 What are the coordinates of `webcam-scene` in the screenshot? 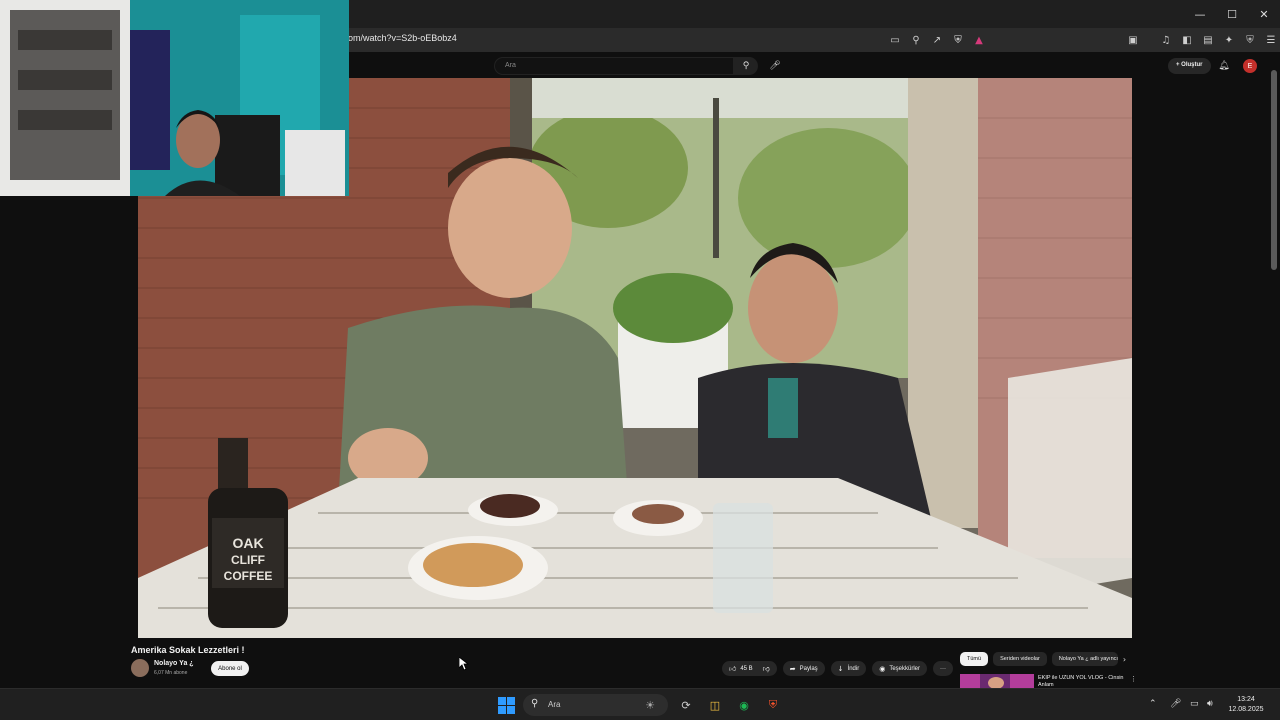 It's located at (174, 98).